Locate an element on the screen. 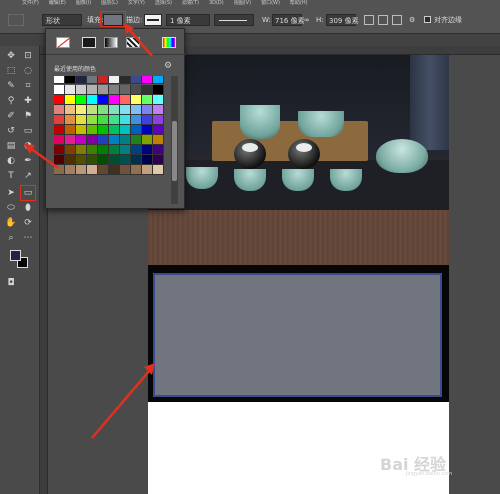 This screenshot has height=494, width=500. history-brush-tool-icon: ↺ is located at coordinates (11, 131).